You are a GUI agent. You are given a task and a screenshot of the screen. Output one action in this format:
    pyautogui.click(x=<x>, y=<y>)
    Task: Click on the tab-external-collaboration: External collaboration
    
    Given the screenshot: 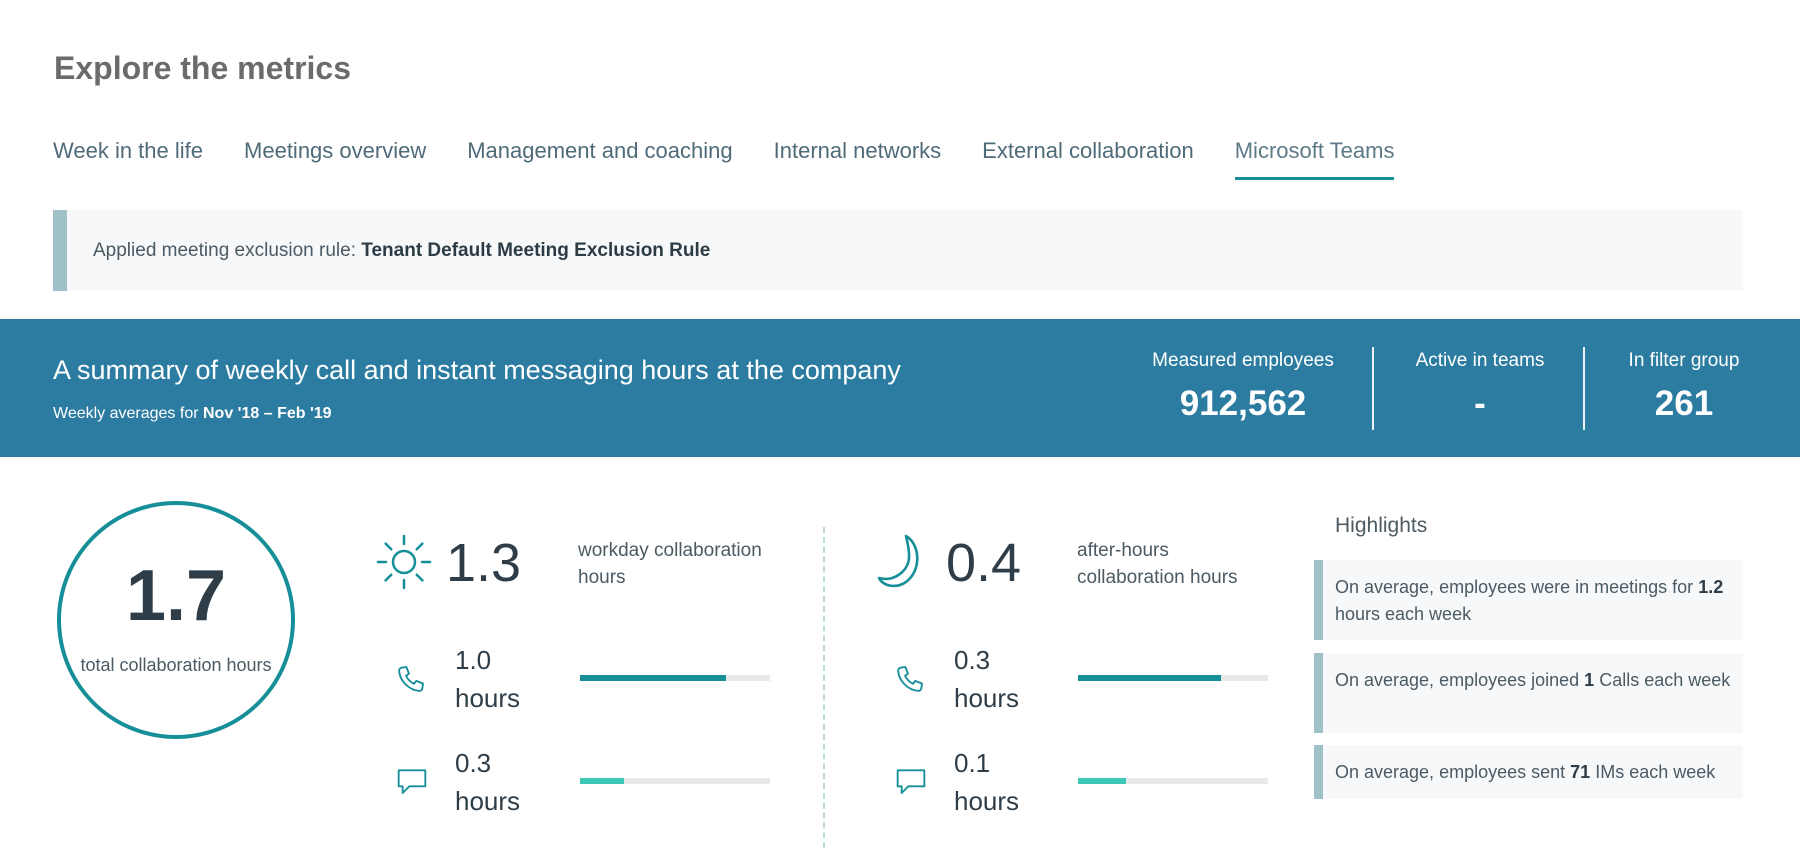 What is the action you would take?
    pyautogui.click(x=1088, y=159)
    